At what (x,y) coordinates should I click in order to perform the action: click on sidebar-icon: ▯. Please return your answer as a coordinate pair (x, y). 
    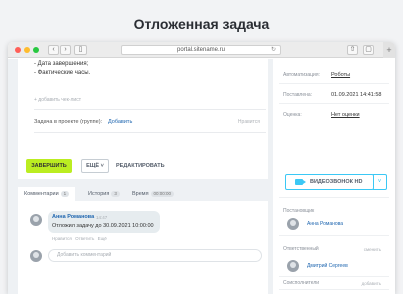
    Looking at the image, I should click on (80, 50).